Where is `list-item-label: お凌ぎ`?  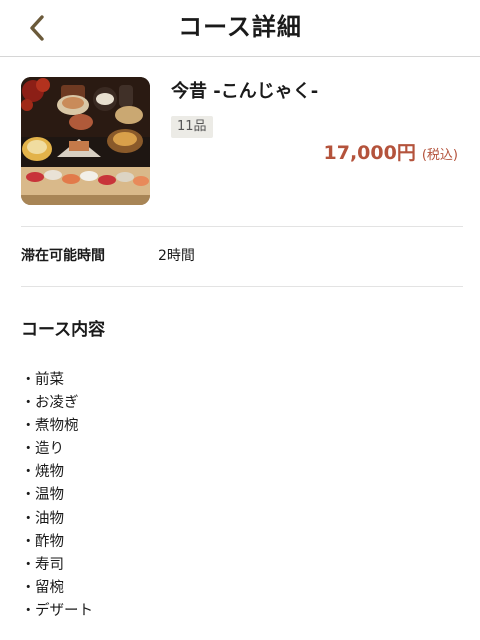
list-item-label: お凌ぎ is located at coordinates (57, 403).